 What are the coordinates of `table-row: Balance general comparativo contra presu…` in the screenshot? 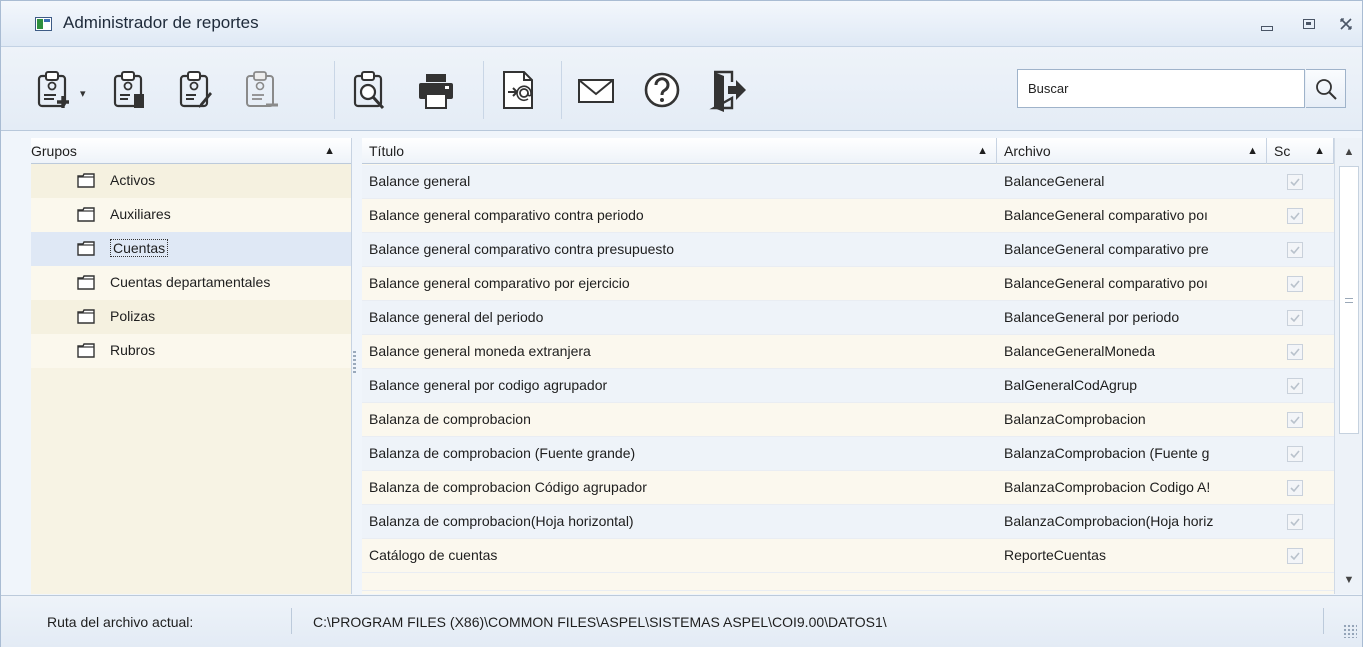 It's located at (848, 250).